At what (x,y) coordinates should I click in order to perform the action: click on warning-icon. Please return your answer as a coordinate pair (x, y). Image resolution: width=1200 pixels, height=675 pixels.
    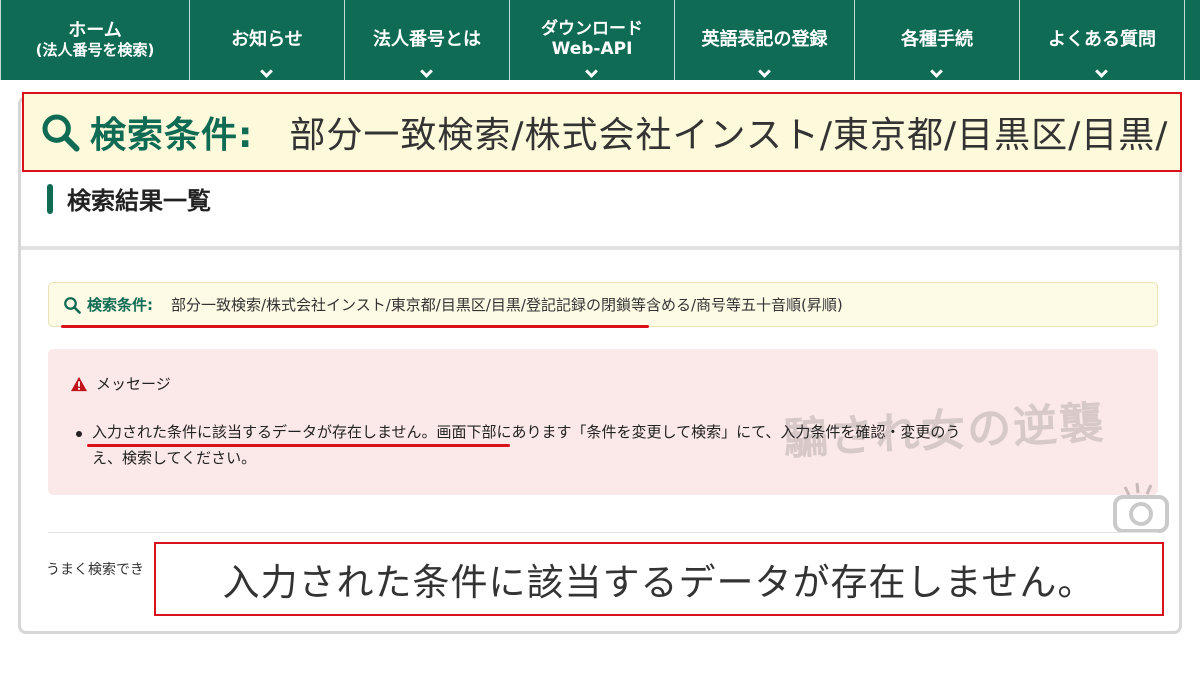
    Looking at the image, I should click on (79, 383).